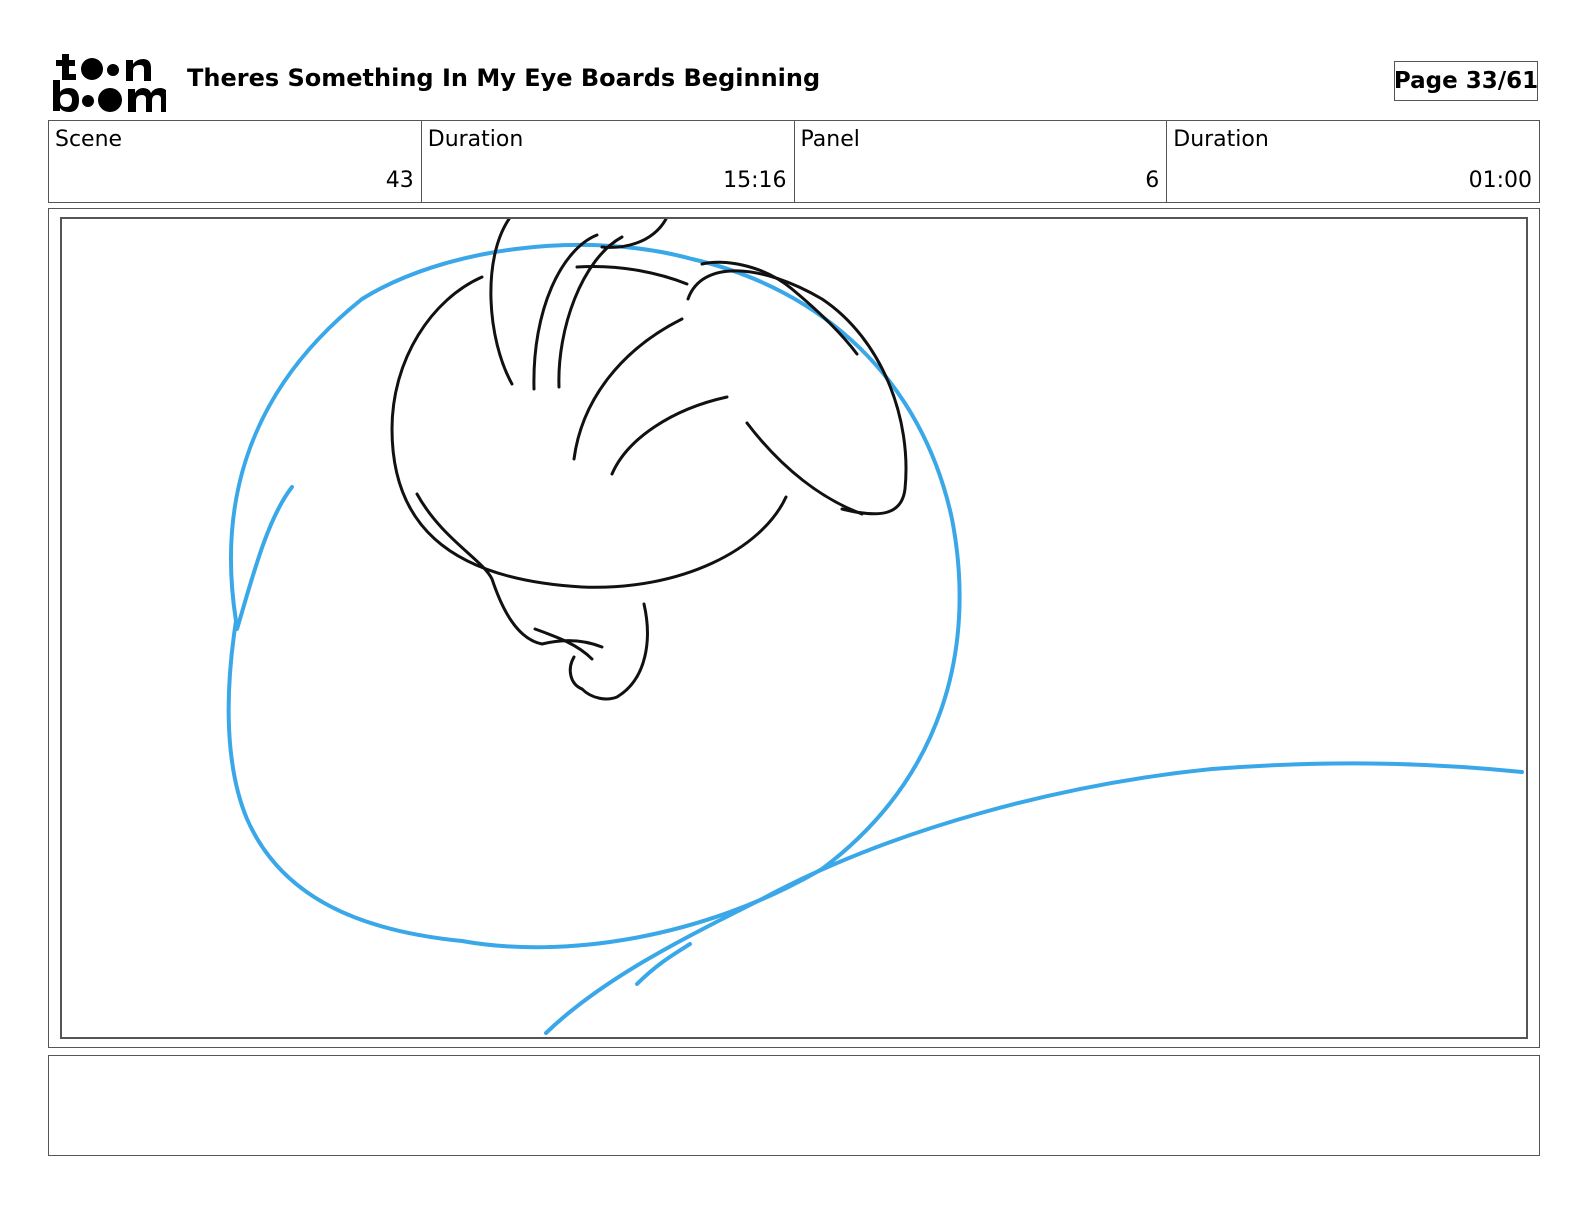 The image size is (1584, 1224). I want to click on scene-label: Scene, so click(89, 139).